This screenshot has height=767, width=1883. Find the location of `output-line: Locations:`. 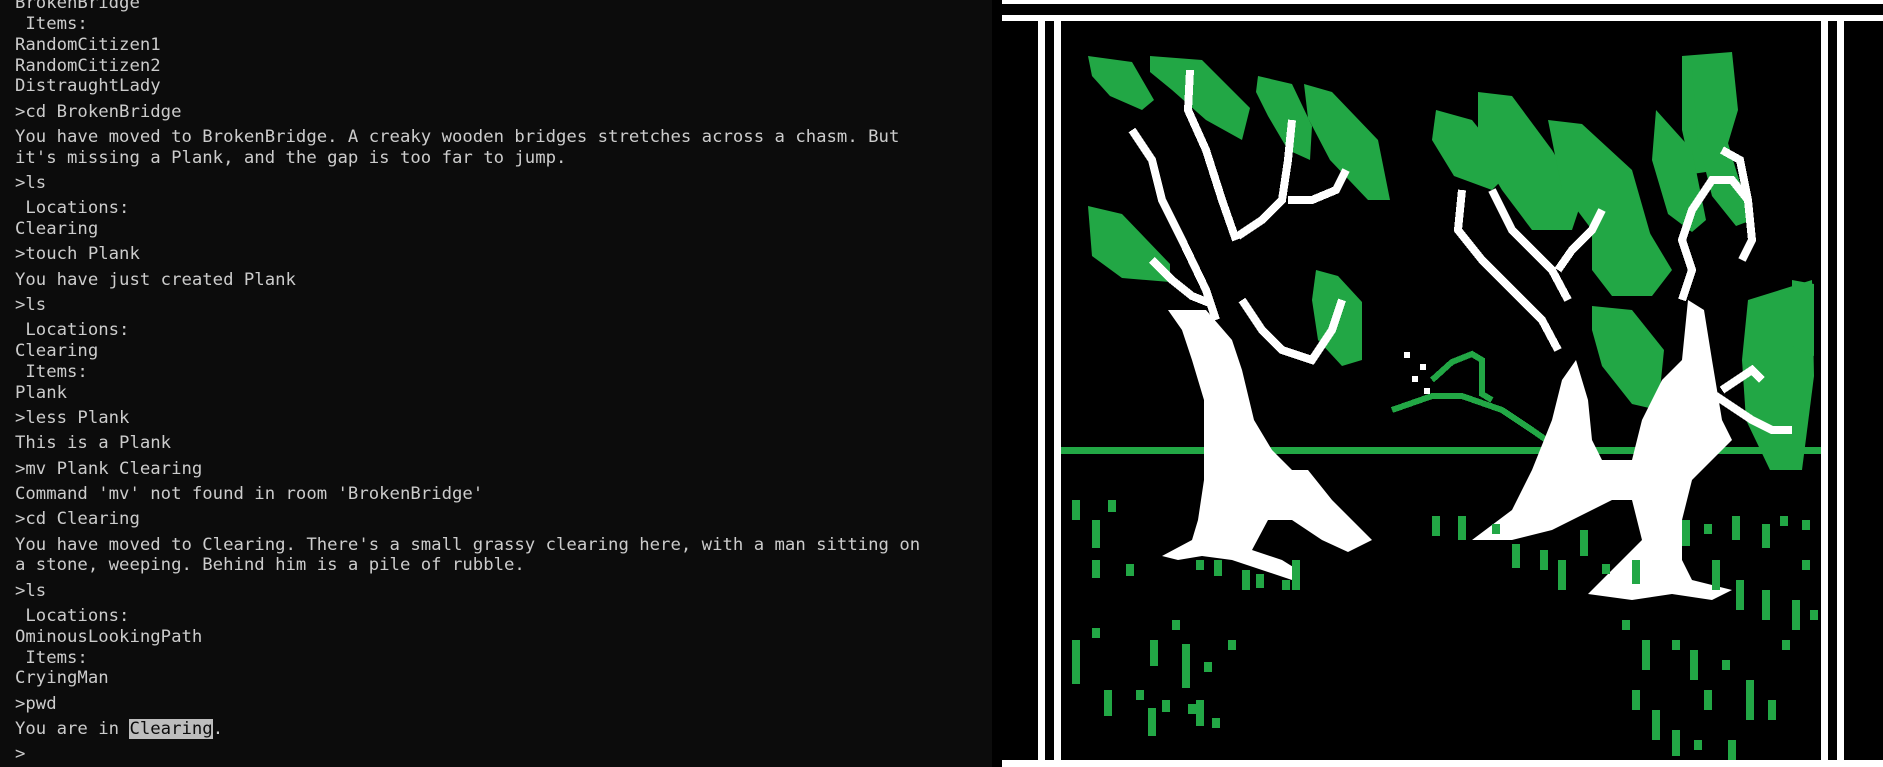

output-line: Locations: is located at coordinates (72, 615).